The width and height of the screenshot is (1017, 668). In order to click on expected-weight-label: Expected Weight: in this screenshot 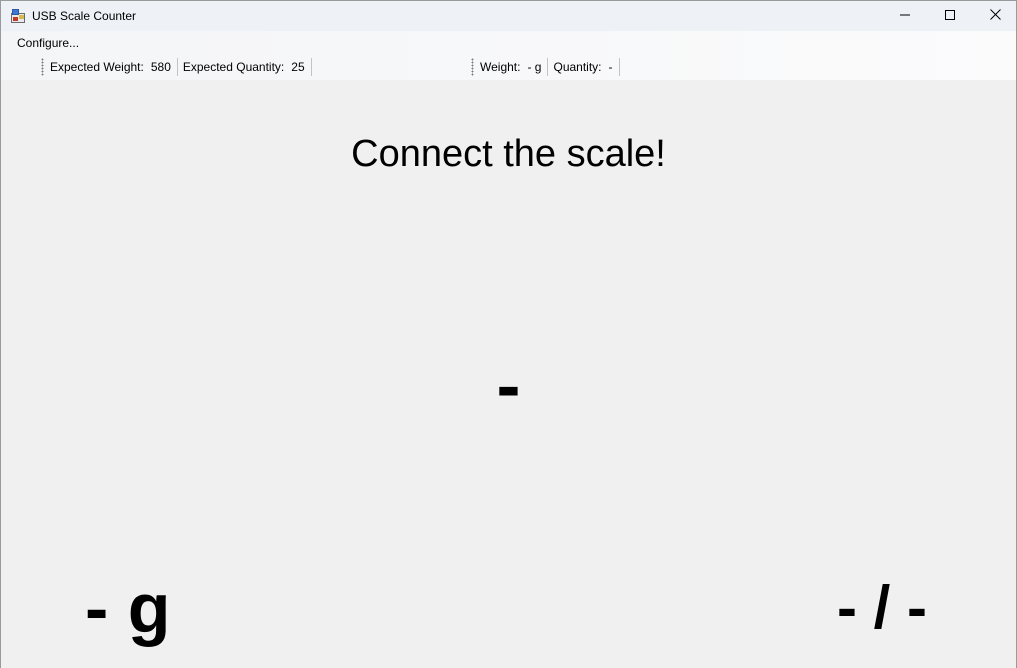, I will do `click(97, 66)`.